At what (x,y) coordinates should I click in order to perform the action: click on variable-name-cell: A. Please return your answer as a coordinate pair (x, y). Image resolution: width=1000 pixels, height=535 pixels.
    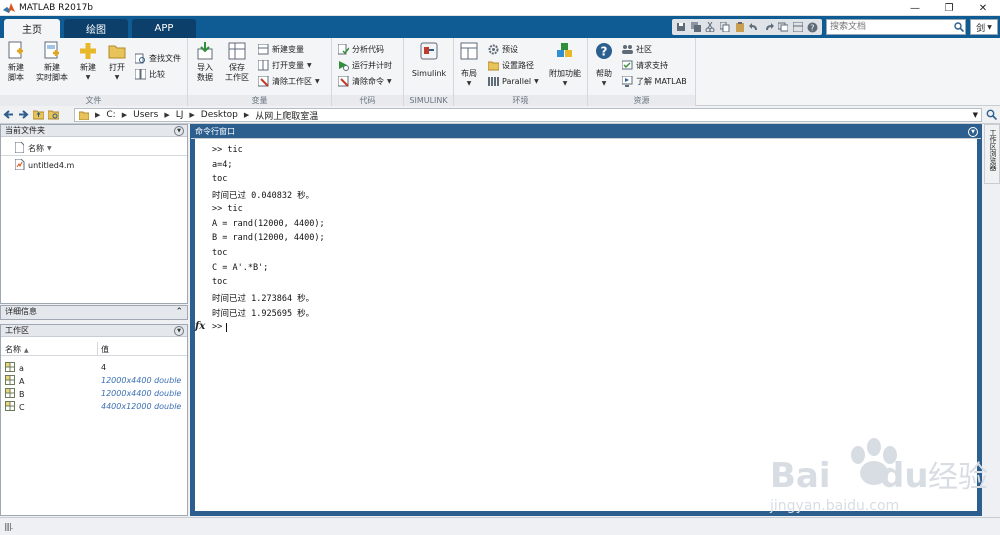
    Looking at the image, I should click on (14, 381).